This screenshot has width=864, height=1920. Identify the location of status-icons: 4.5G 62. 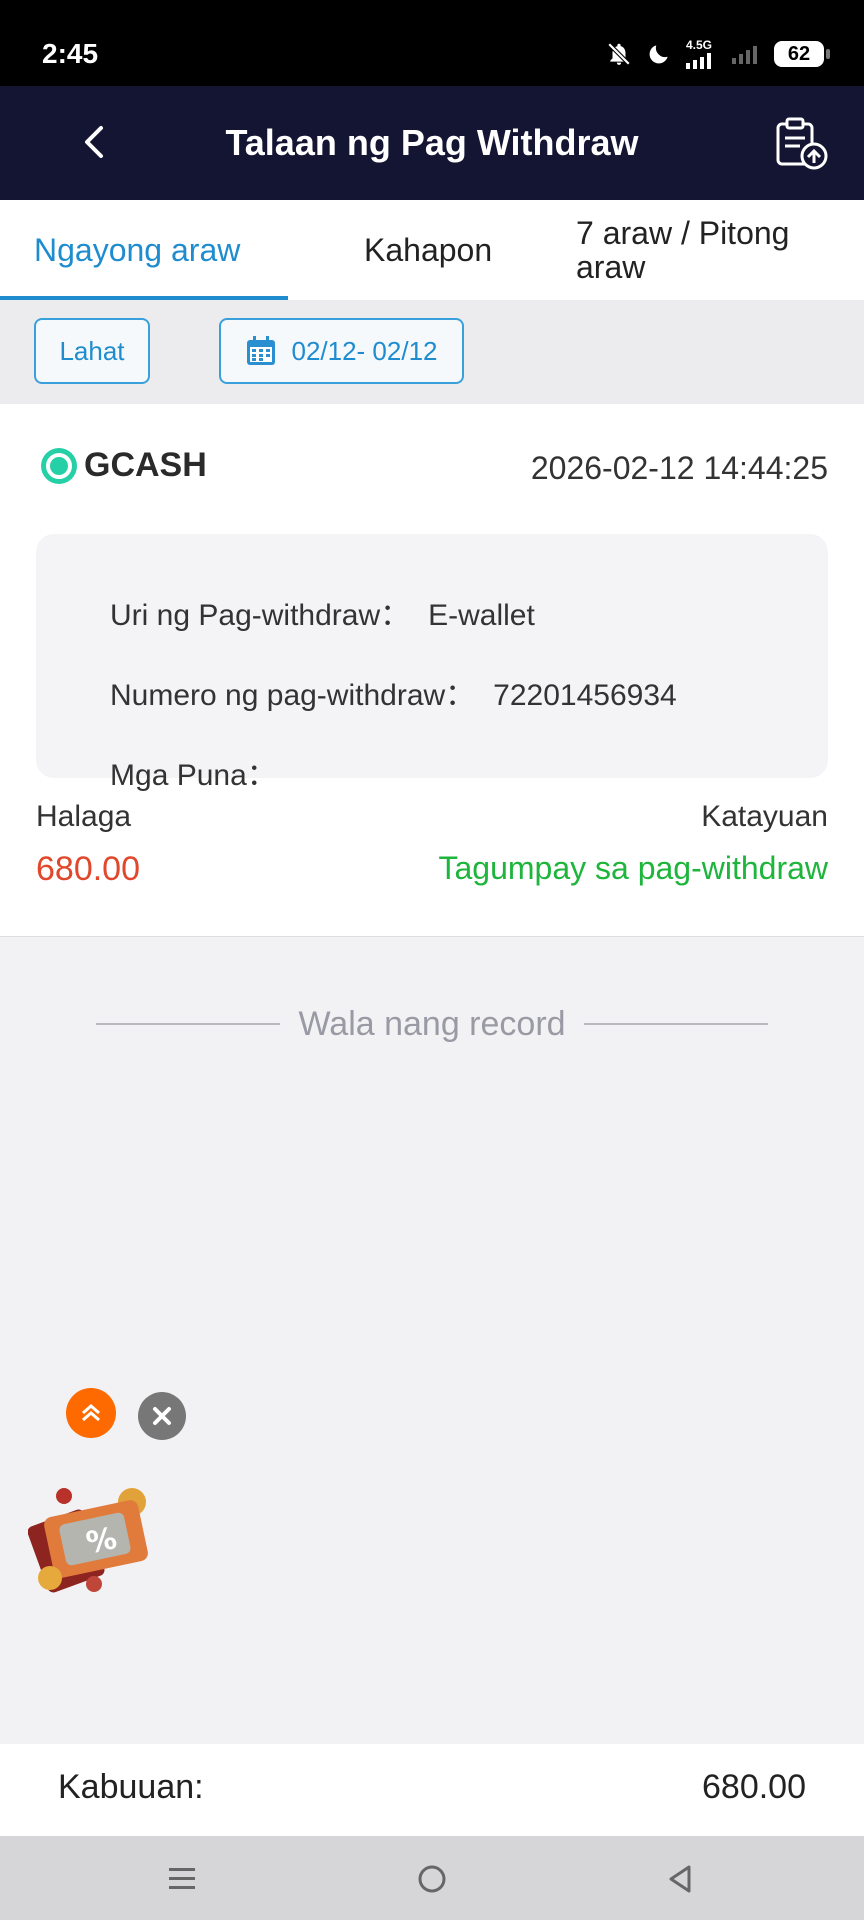
(718, 54).